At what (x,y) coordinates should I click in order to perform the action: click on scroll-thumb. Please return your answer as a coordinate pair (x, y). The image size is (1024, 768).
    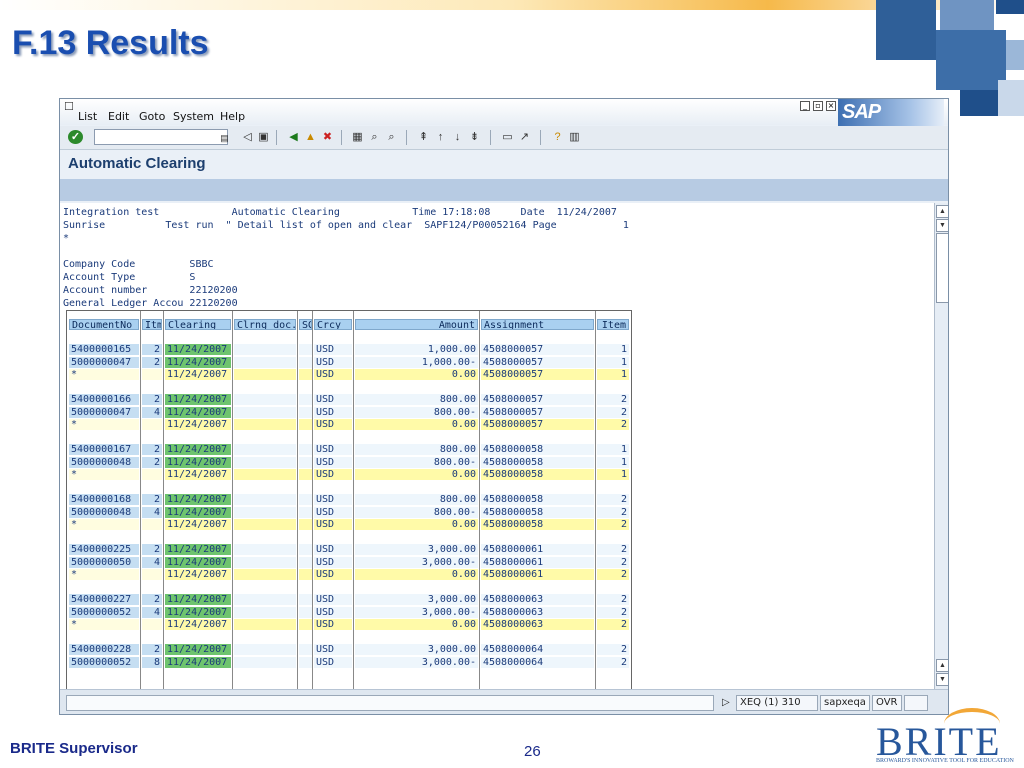
    Looking at the image, I should click on (942, 268).